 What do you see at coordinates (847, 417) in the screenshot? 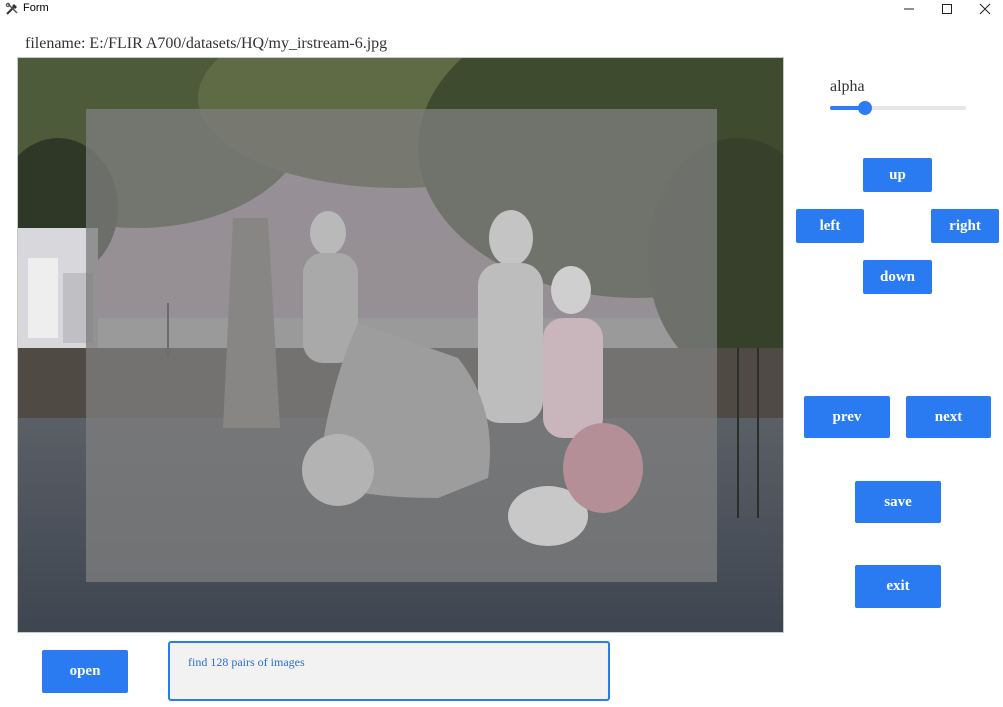
I see `prev-button: prev` at bounding box center [847, 417].